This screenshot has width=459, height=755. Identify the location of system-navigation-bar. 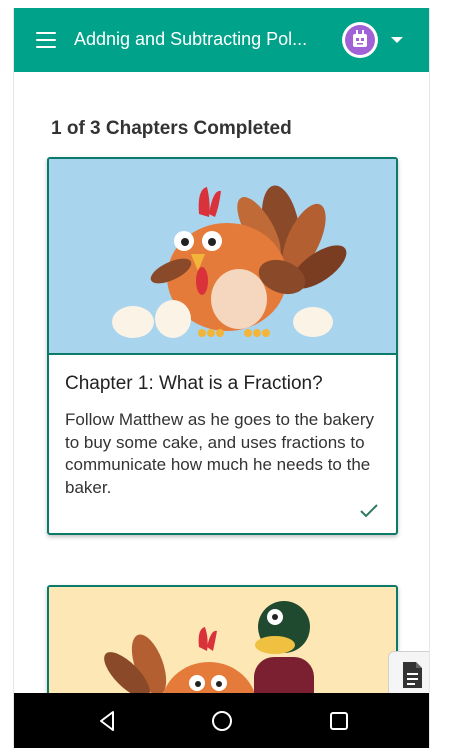
(221, 720).